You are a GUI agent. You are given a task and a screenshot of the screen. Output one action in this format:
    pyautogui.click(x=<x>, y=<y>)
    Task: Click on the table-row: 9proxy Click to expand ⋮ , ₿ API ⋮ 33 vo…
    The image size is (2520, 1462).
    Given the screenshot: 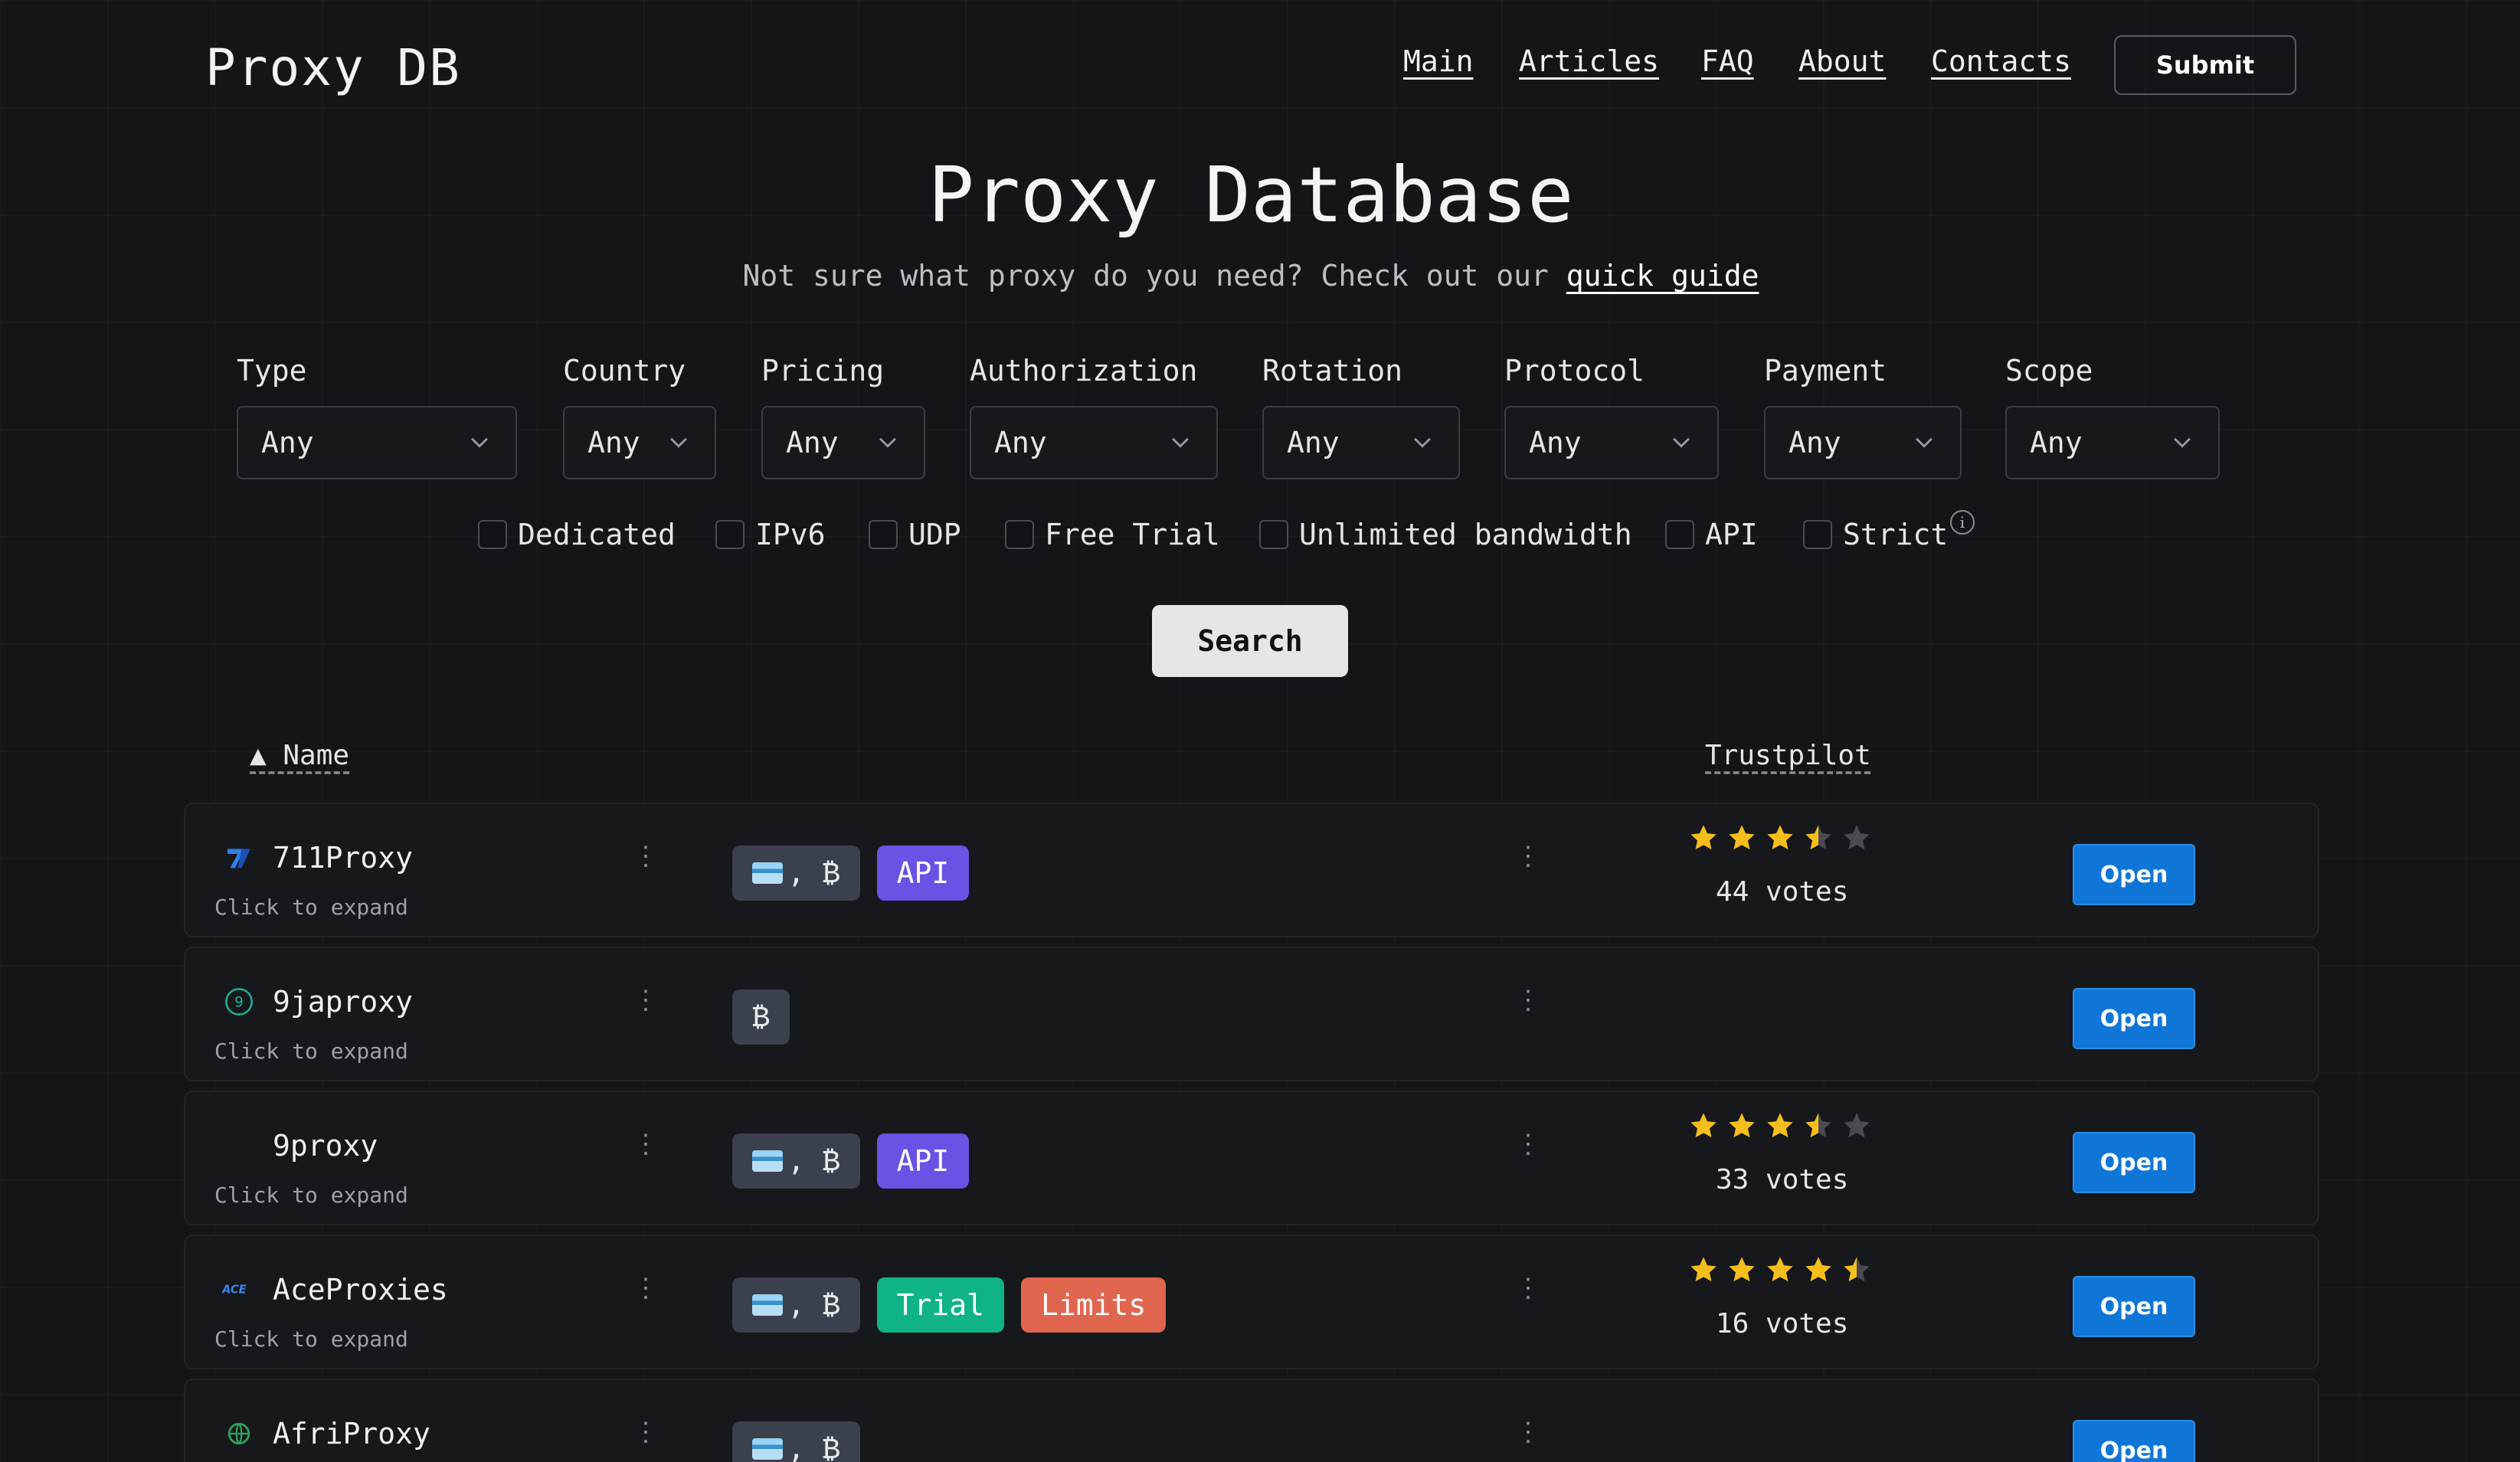 What is the action you would take?
    pyautogui.click(x=1251, y=1158)
    